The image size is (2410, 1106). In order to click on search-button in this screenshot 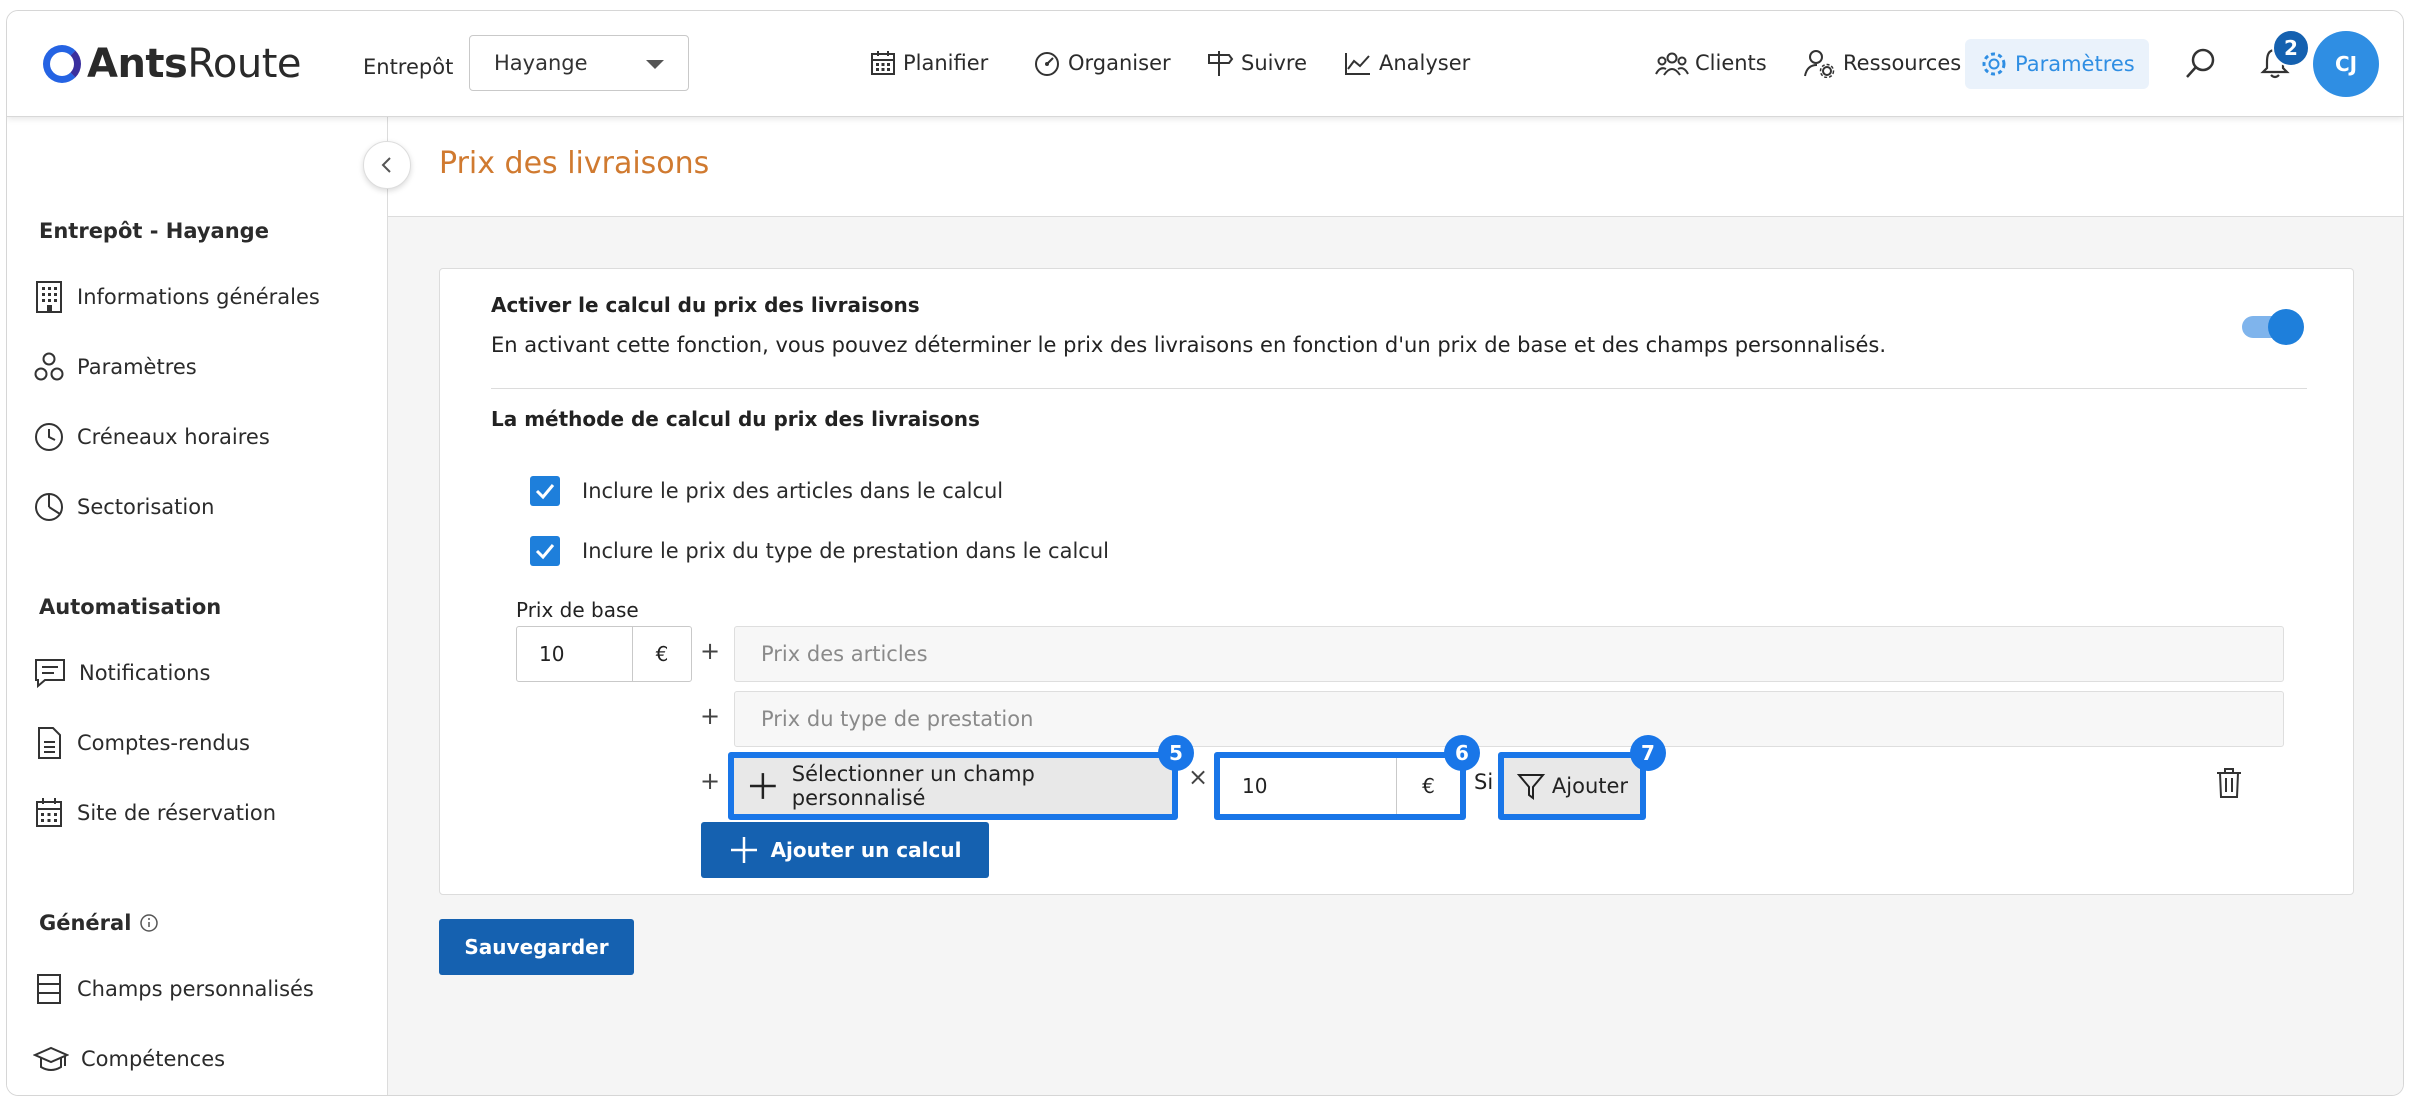, I will do `click(2201, 63)`.